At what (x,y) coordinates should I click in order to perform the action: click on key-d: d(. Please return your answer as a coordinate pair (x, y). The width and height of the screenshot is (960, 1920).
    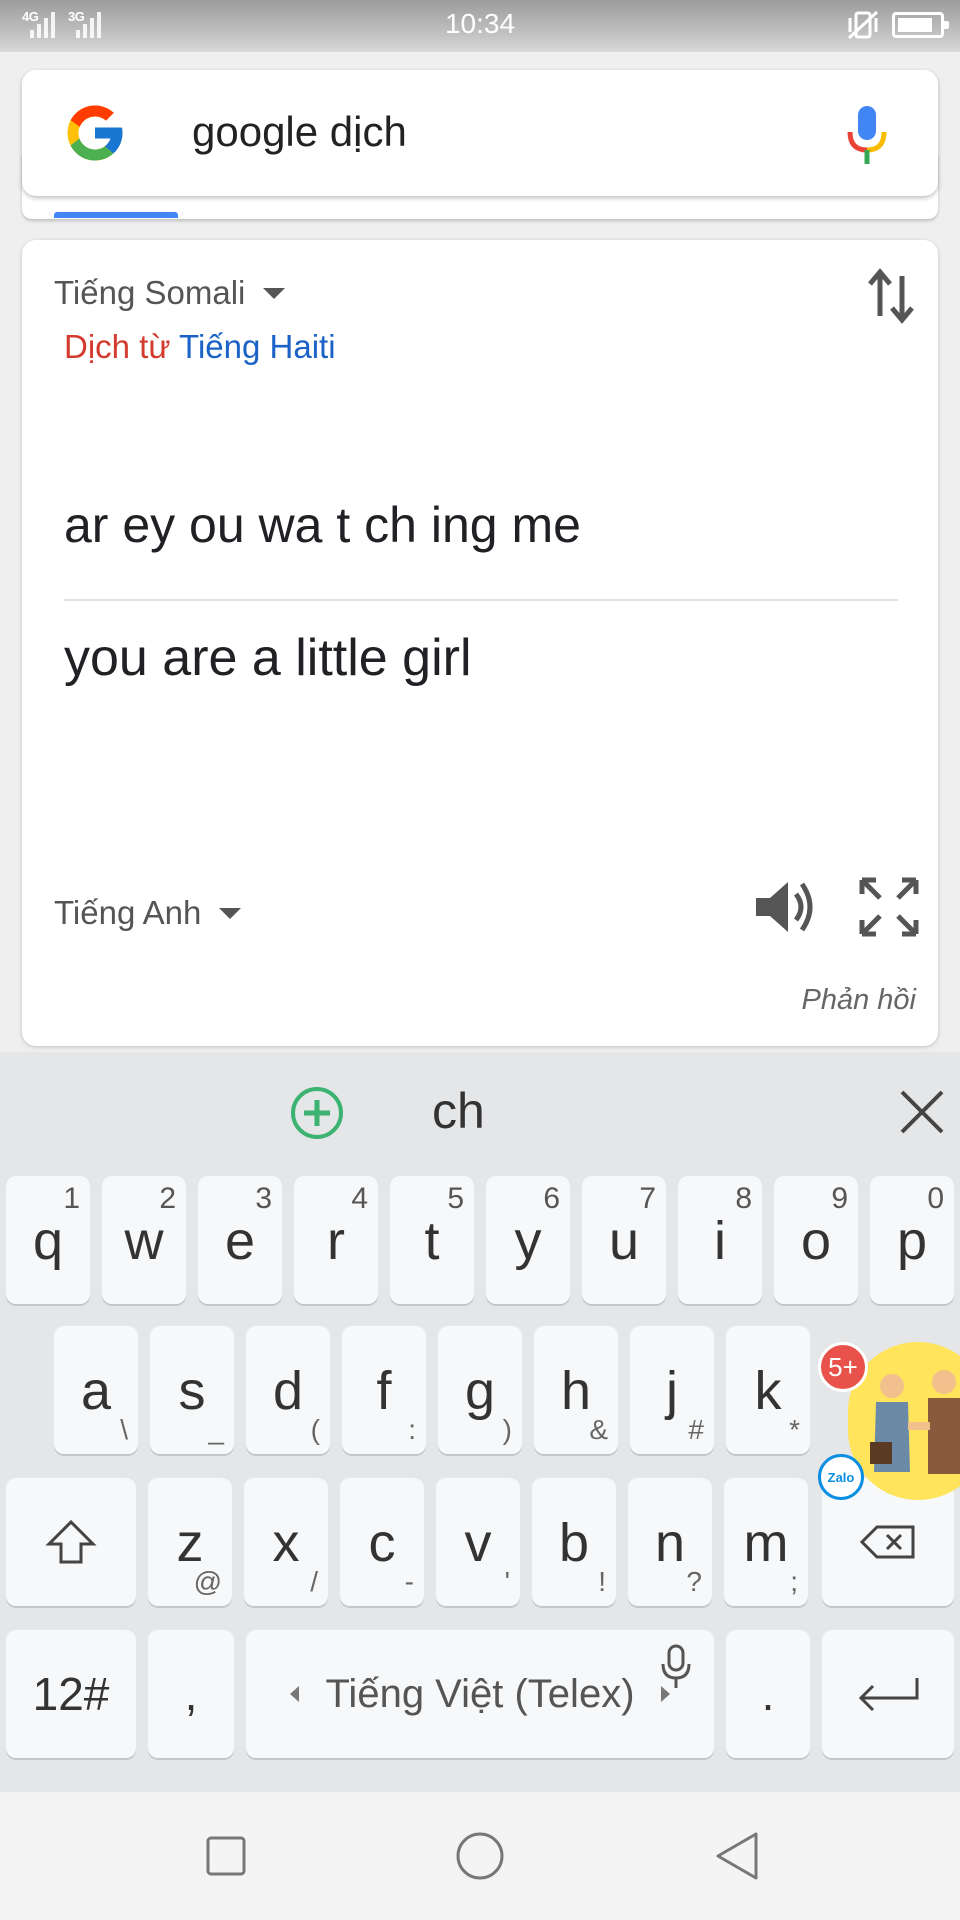
    Looking at the image, I should click on (288, 1390).